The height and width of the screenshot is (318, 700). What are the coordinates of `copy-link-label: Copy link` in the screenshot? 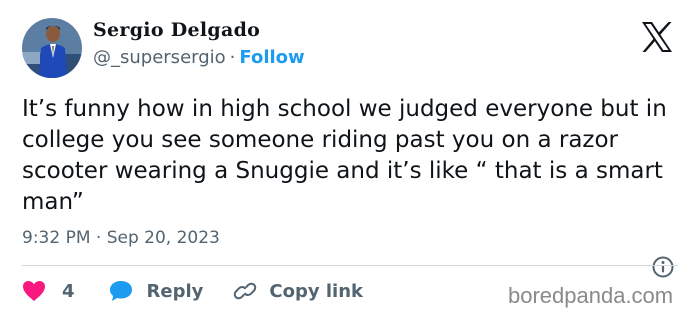 It's located at (316, 291).